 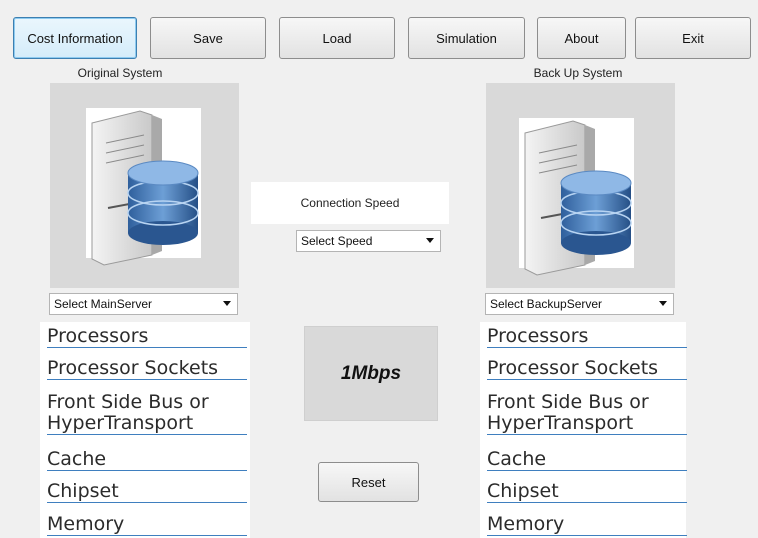 I want to click on main-server-select-value: Select MainServer, so click(x=103, y=304).